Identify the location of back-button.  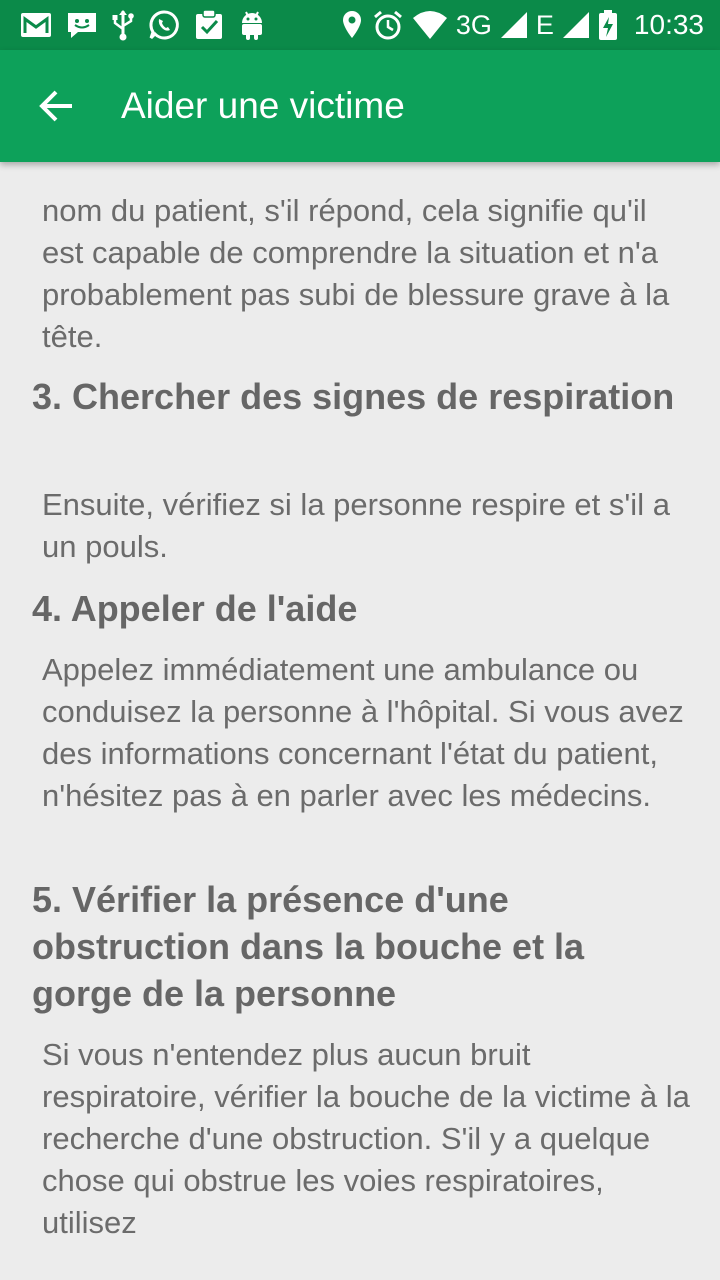
(56, 106).